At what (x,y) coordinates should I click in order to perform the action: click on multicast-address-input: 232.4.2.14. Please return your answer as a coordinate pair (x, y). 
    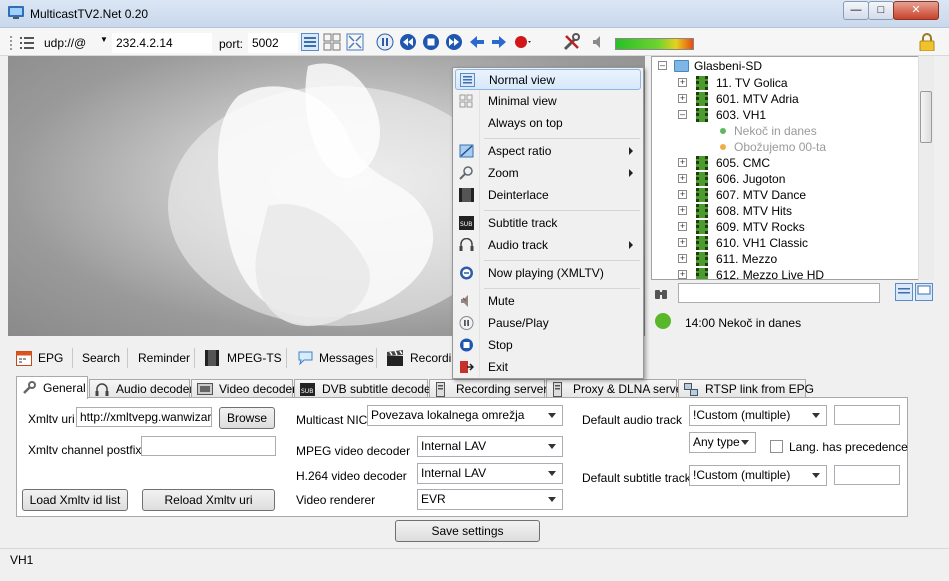
    Looking at the image, I should click on (162, 43).